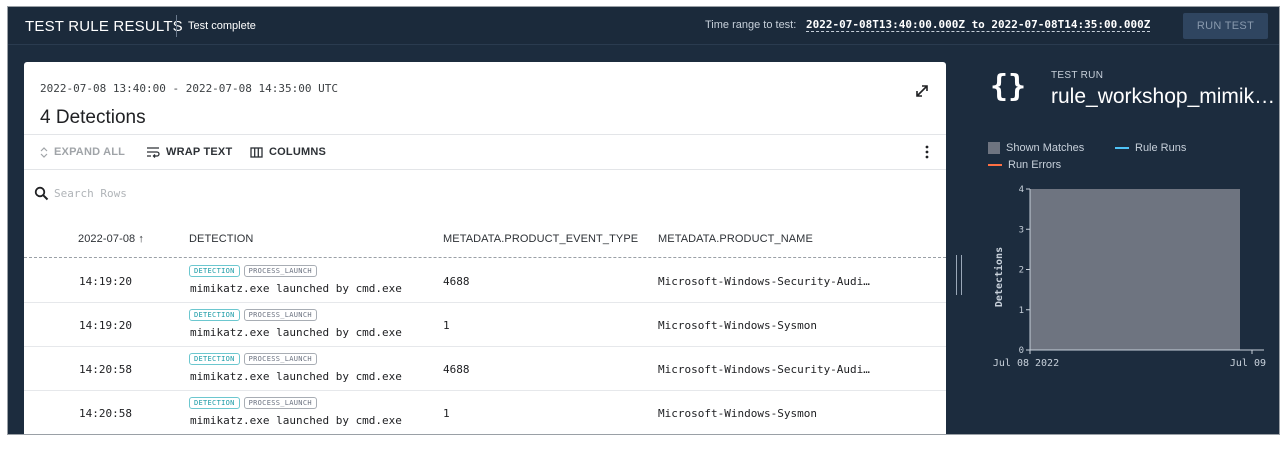 The width and height of the screenshot is (1286, 449). Describe the element at coordinates (298, 152) in the screenshot. I see `columns-label: COLUMNS` at that location.